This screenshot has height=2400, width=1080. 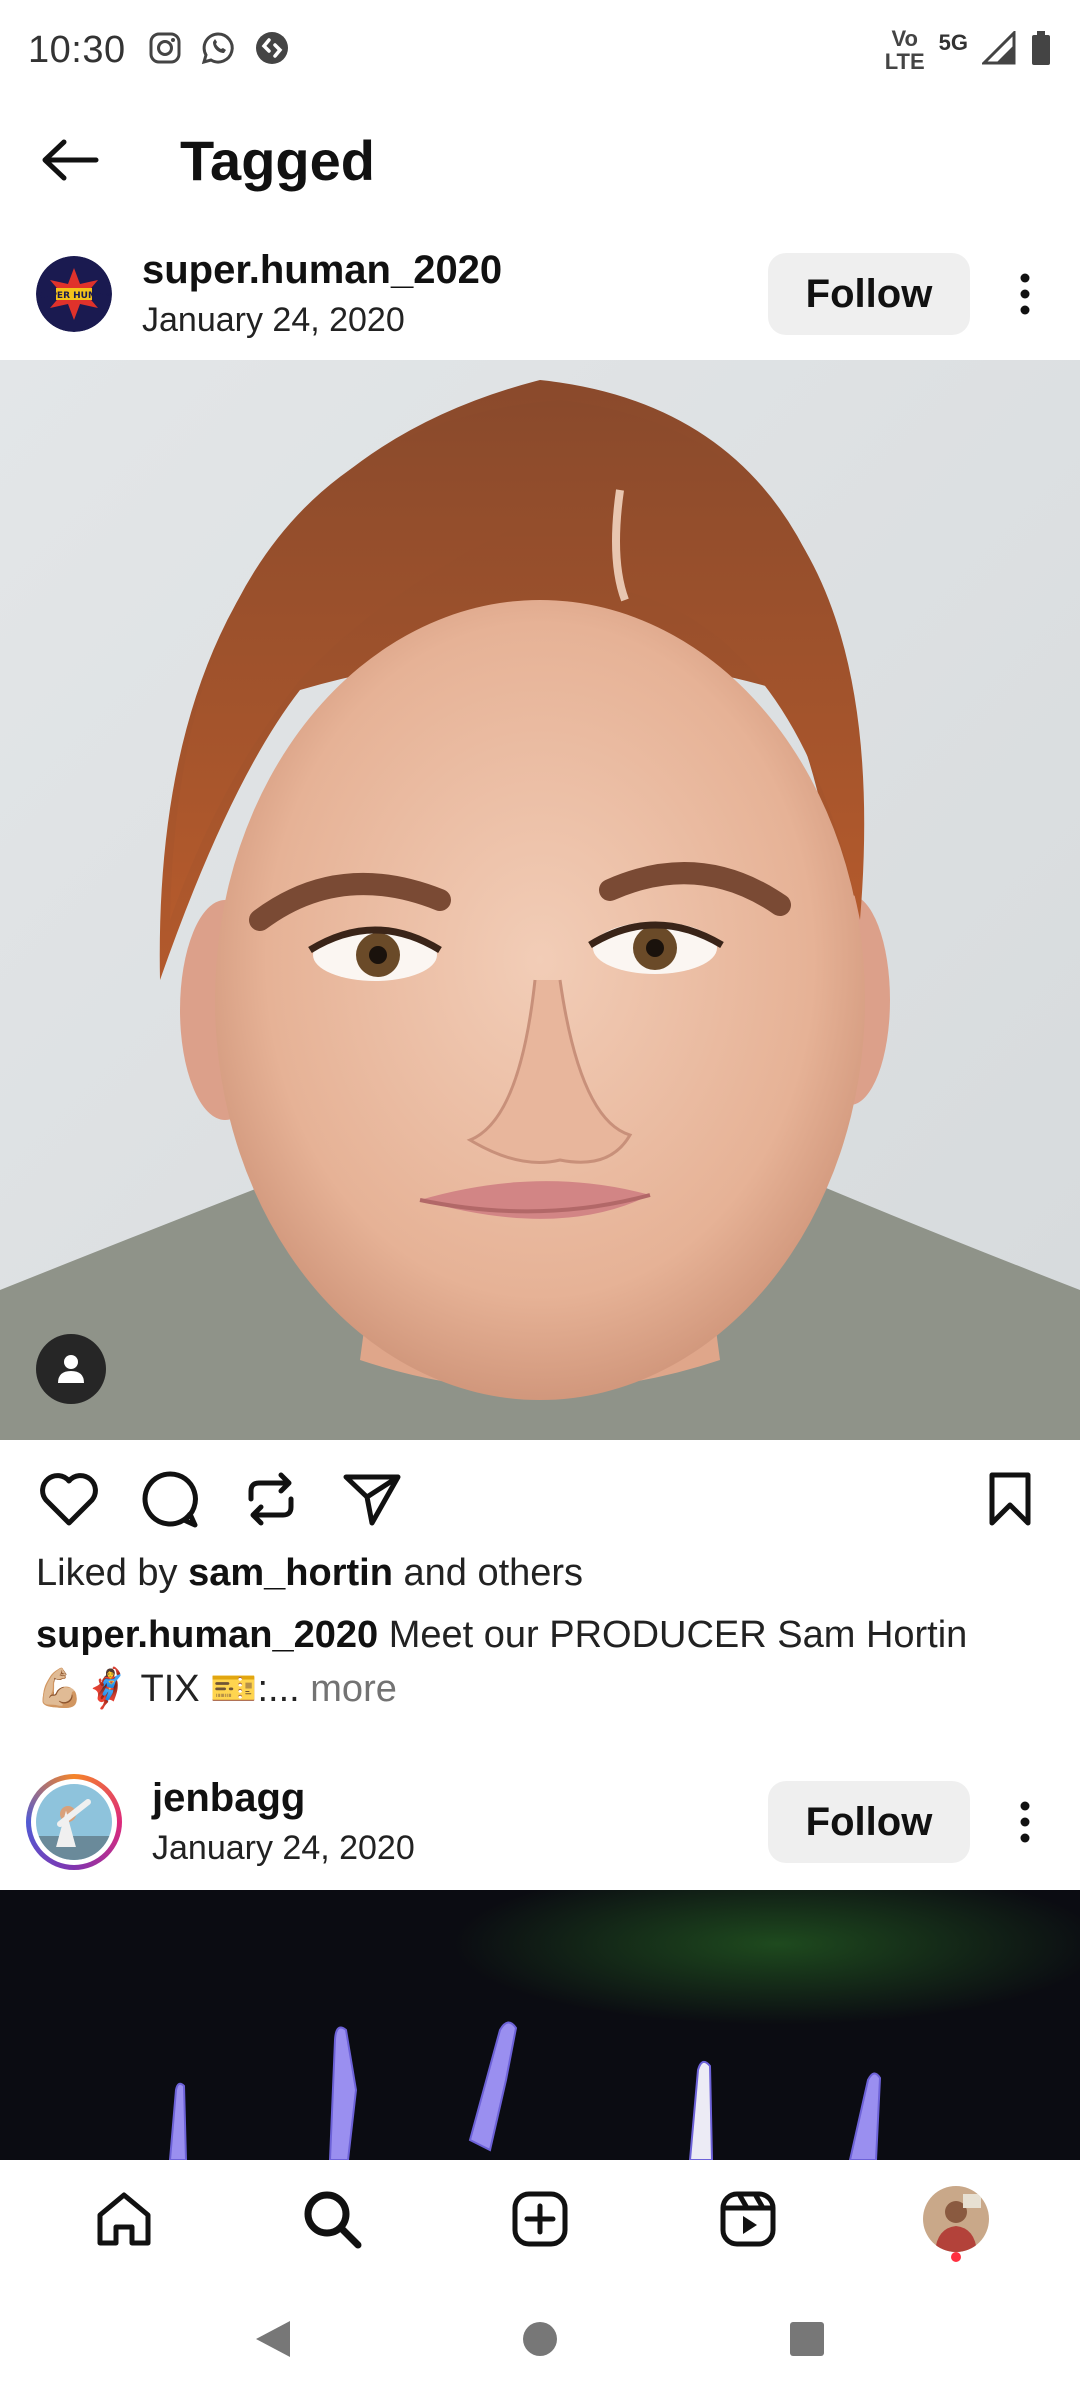 I want to click on repost-button, so click(x=271, y=1499).